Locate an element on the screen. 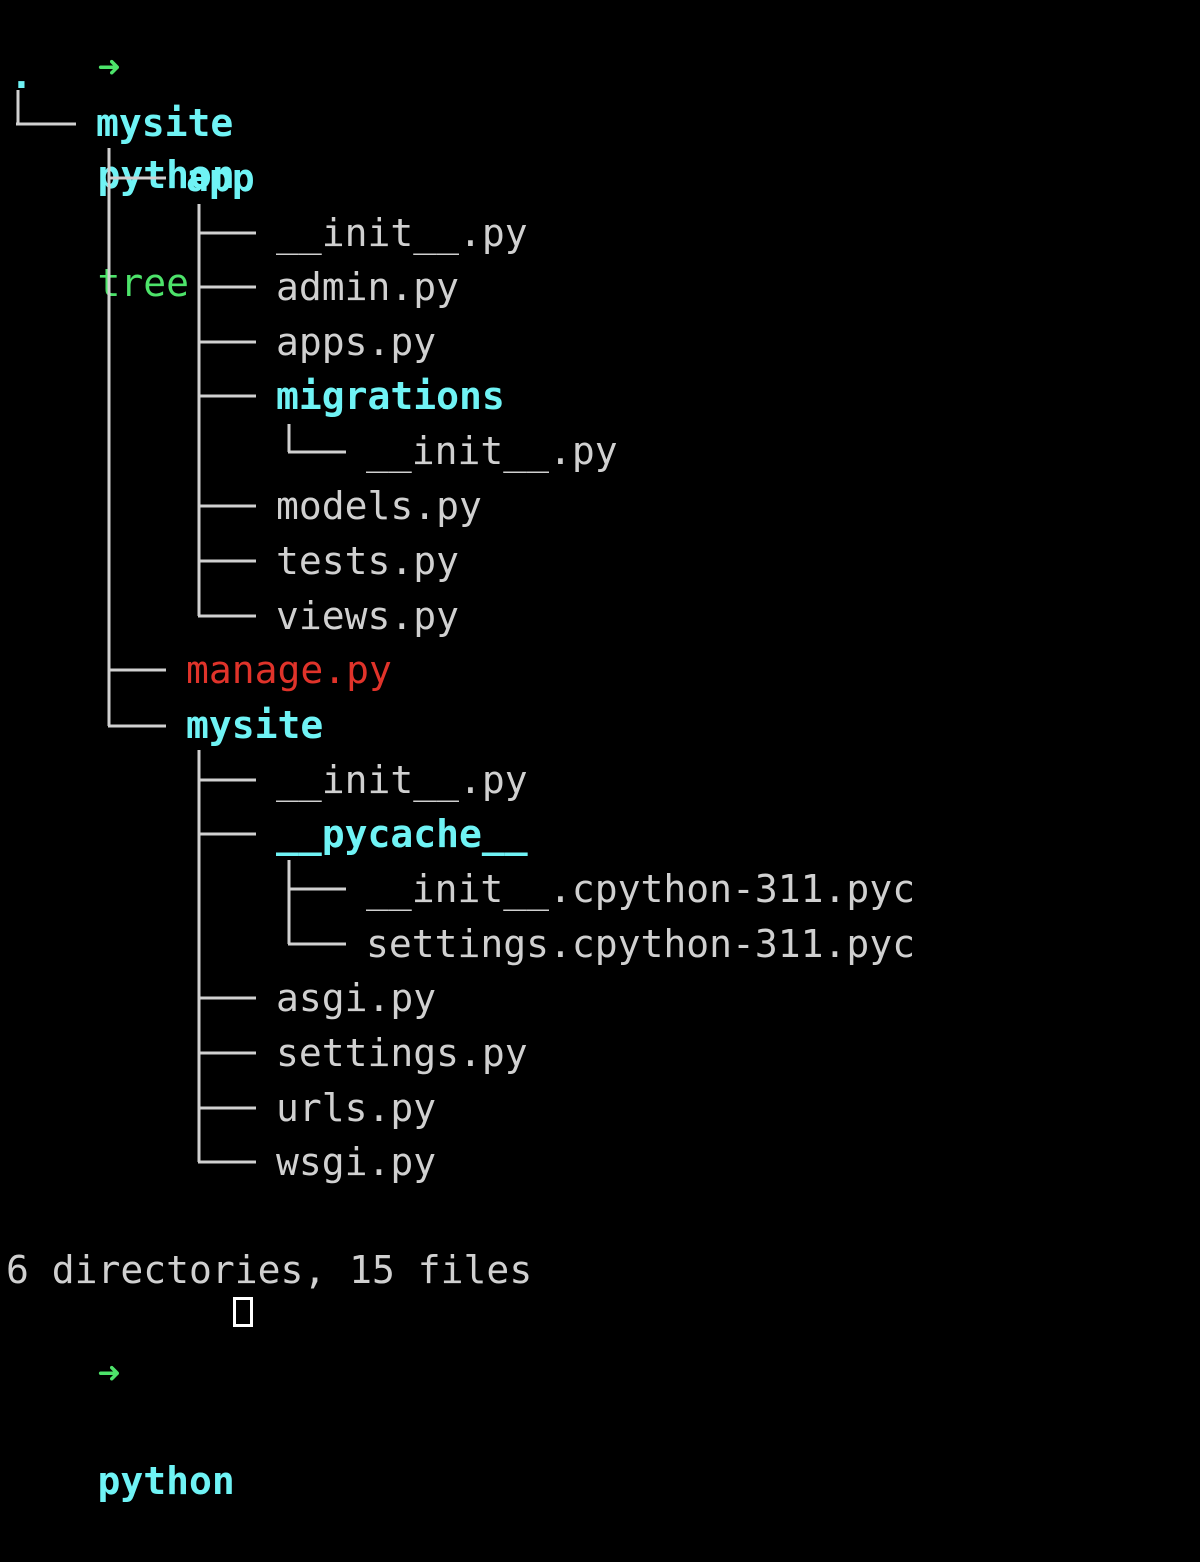  tree-file: models.py is located at coordinates (379, 506).